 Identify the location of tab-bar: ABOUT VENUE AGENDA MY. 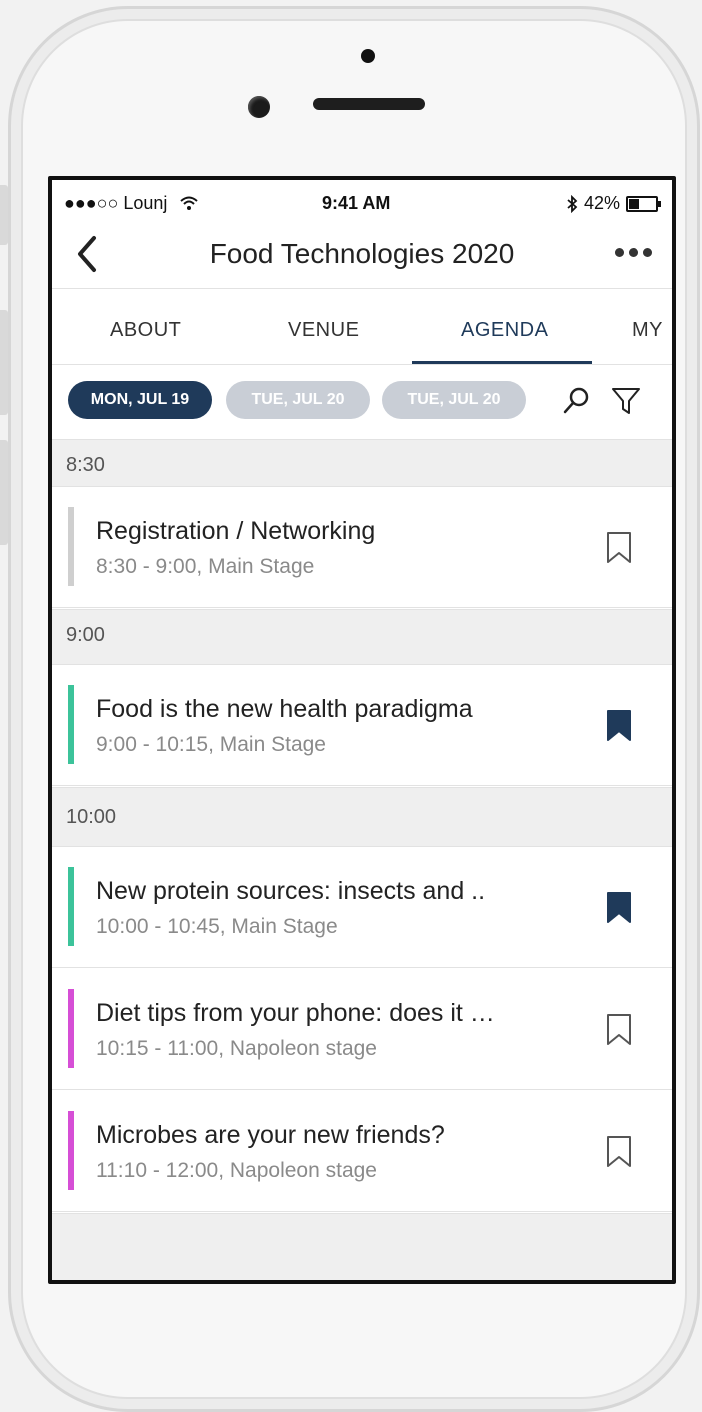
(362, 327).